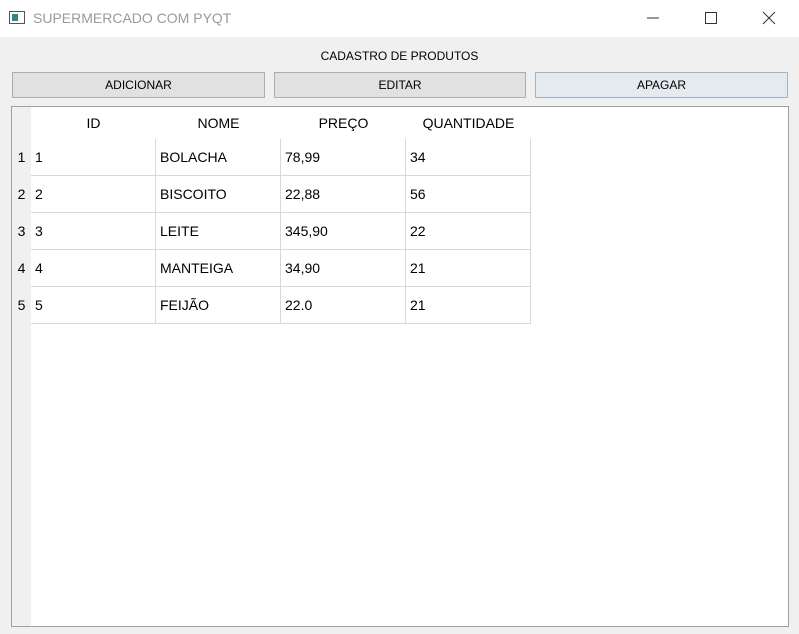  I want to click on column-header: PREÇO, so click(343, 123).